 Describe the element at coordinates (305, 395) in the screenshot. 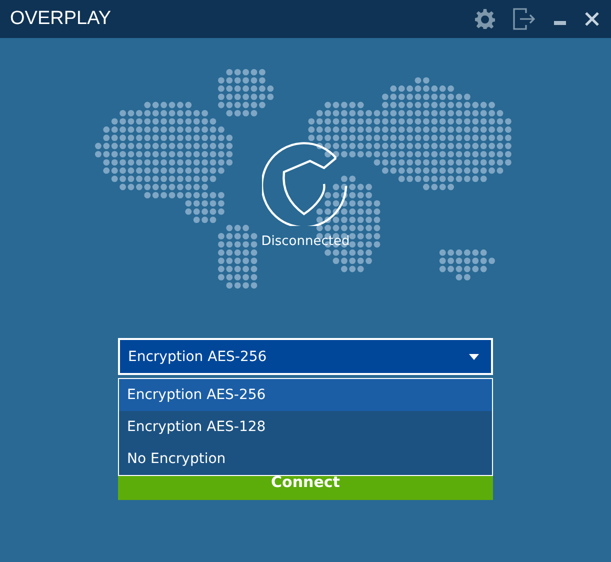

I see `dropdown-option: Encryption AES-256` at that location.